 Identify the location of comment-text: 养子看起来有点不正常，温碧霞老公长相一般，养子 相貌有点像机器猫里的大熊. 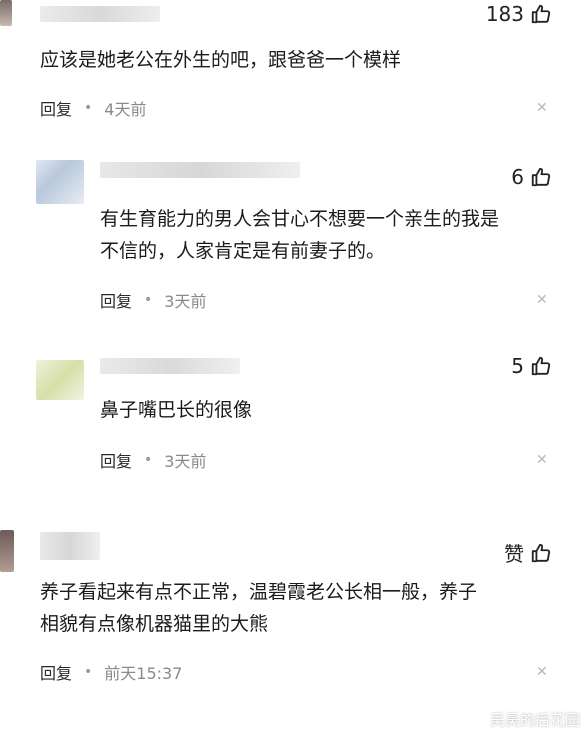
(259, 608).